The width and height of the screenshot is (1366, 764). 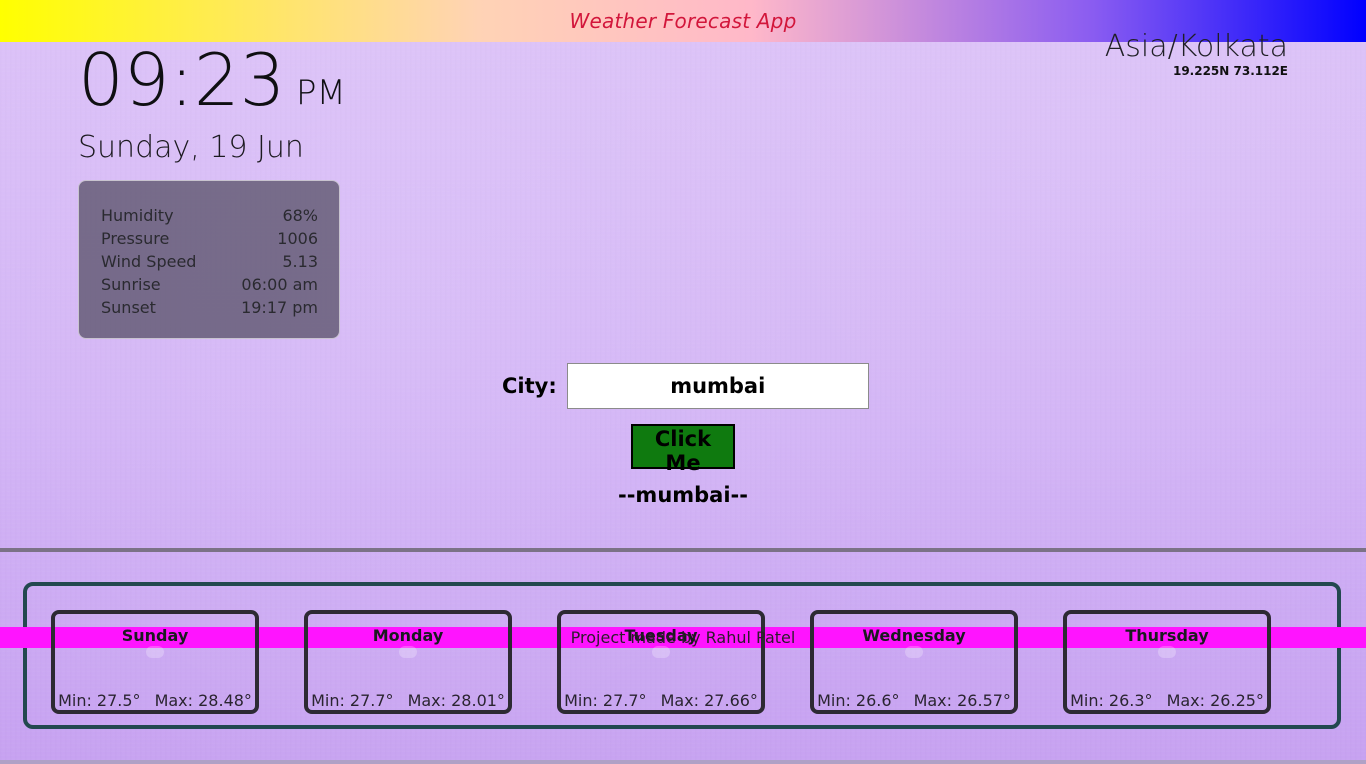 What do you see at coordinates (529, 386) in the screenshot?
I see `city-label: City:` at bounding box center [529, 386].